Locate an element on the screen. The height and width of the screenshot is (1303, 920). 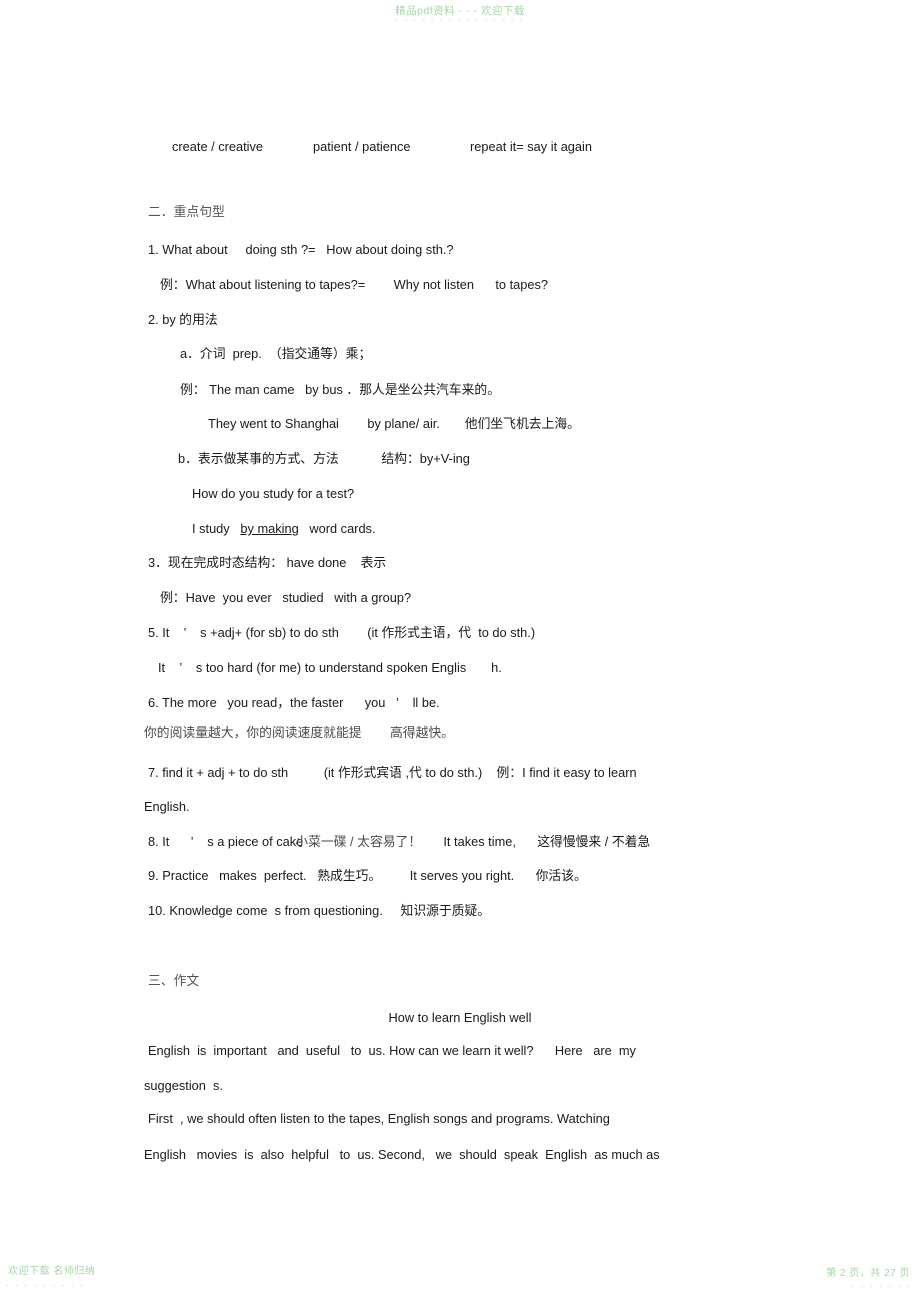
sentence-pattern-2b-question: How do you study for a test? is located at coordinates (273, 493).